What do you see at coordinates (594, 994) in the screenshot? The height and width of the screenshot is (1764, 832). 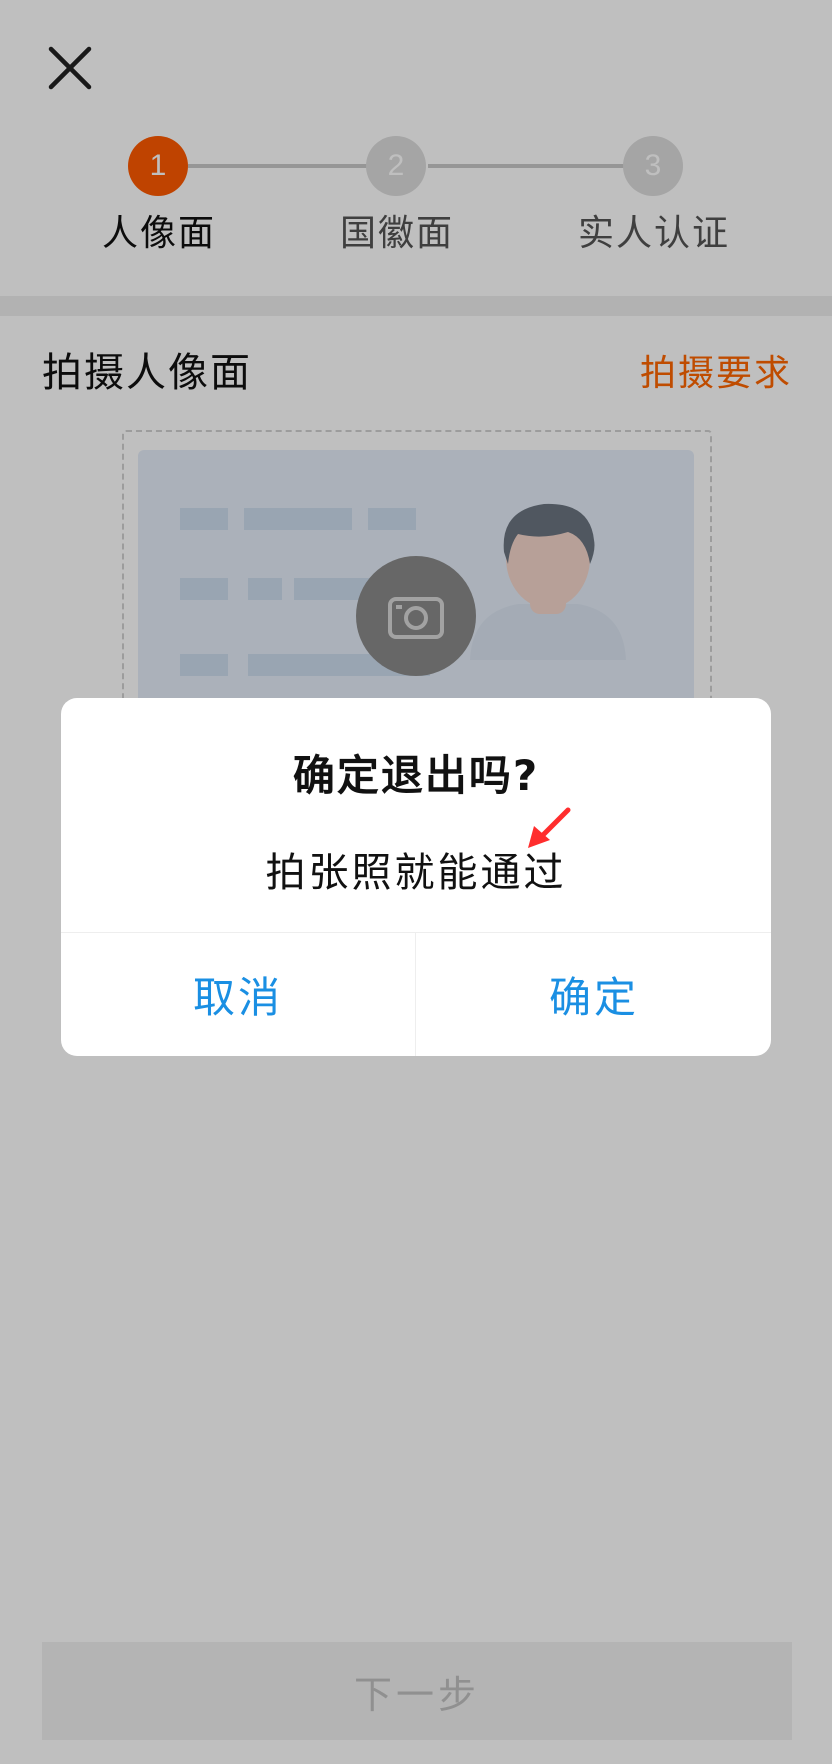 I see `confirm-button: 确定` at bounding box center [594, 994].